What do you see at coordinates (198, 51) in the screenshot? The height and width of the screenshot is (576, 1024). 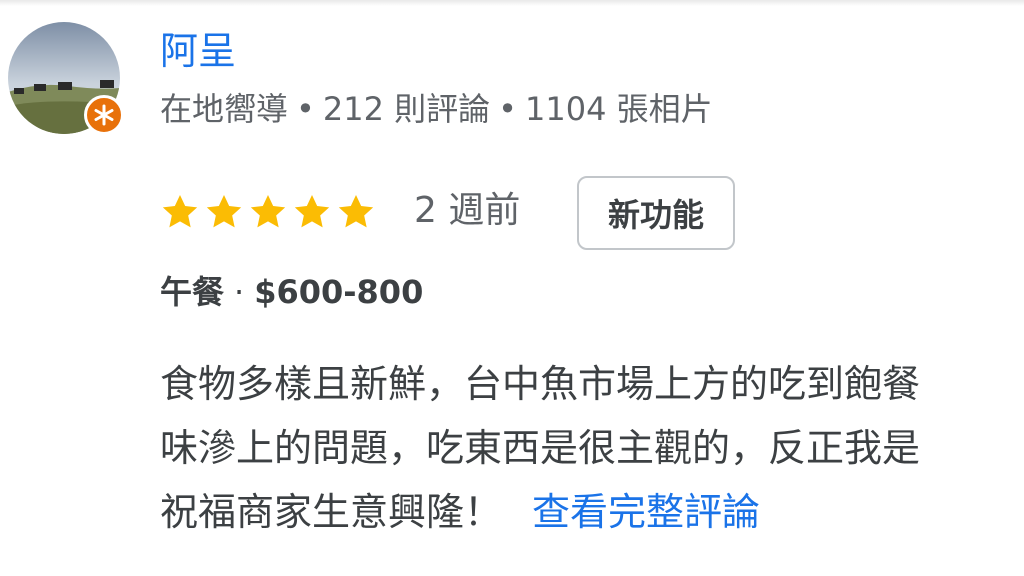 I see `reviewer-name: 阿呈` at bounding box center [198, 51].